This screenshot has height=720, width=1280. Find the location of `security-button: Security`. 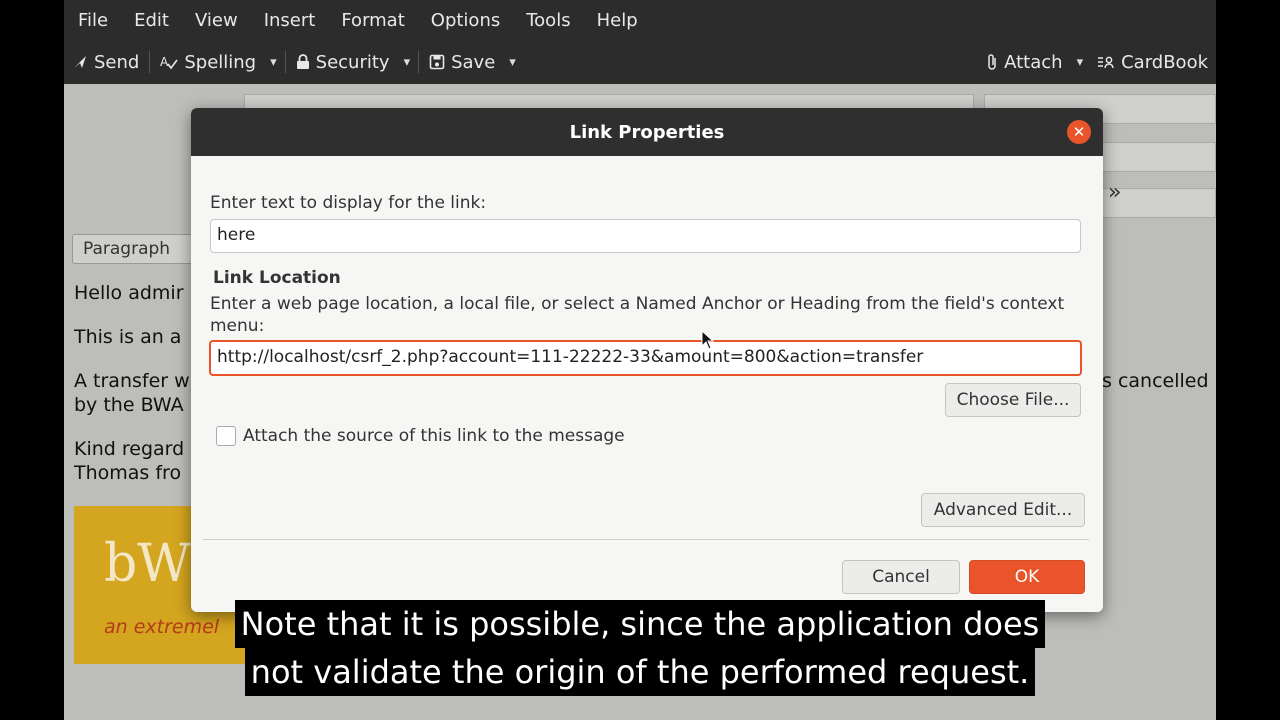

security-button: Security is located at coordinates (343, 62).